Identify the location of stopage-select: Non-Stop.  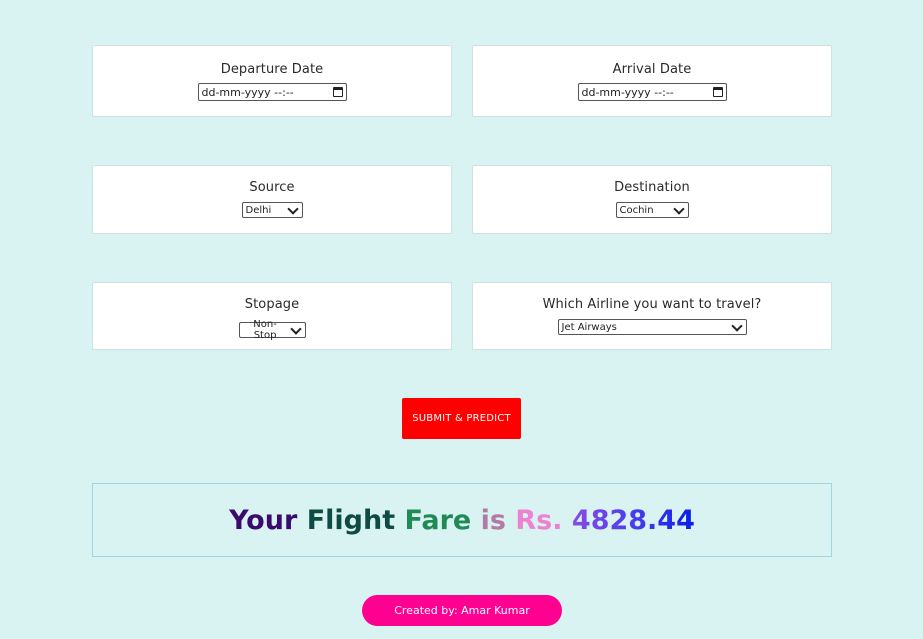
(272, 330).